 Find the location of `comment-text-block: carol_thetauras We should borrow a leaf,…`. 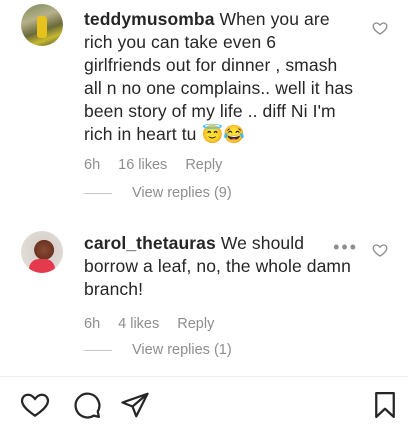

comment-text-block: carol_thetauras We should borrow a leaf,… is located at coordinates (218, 266).